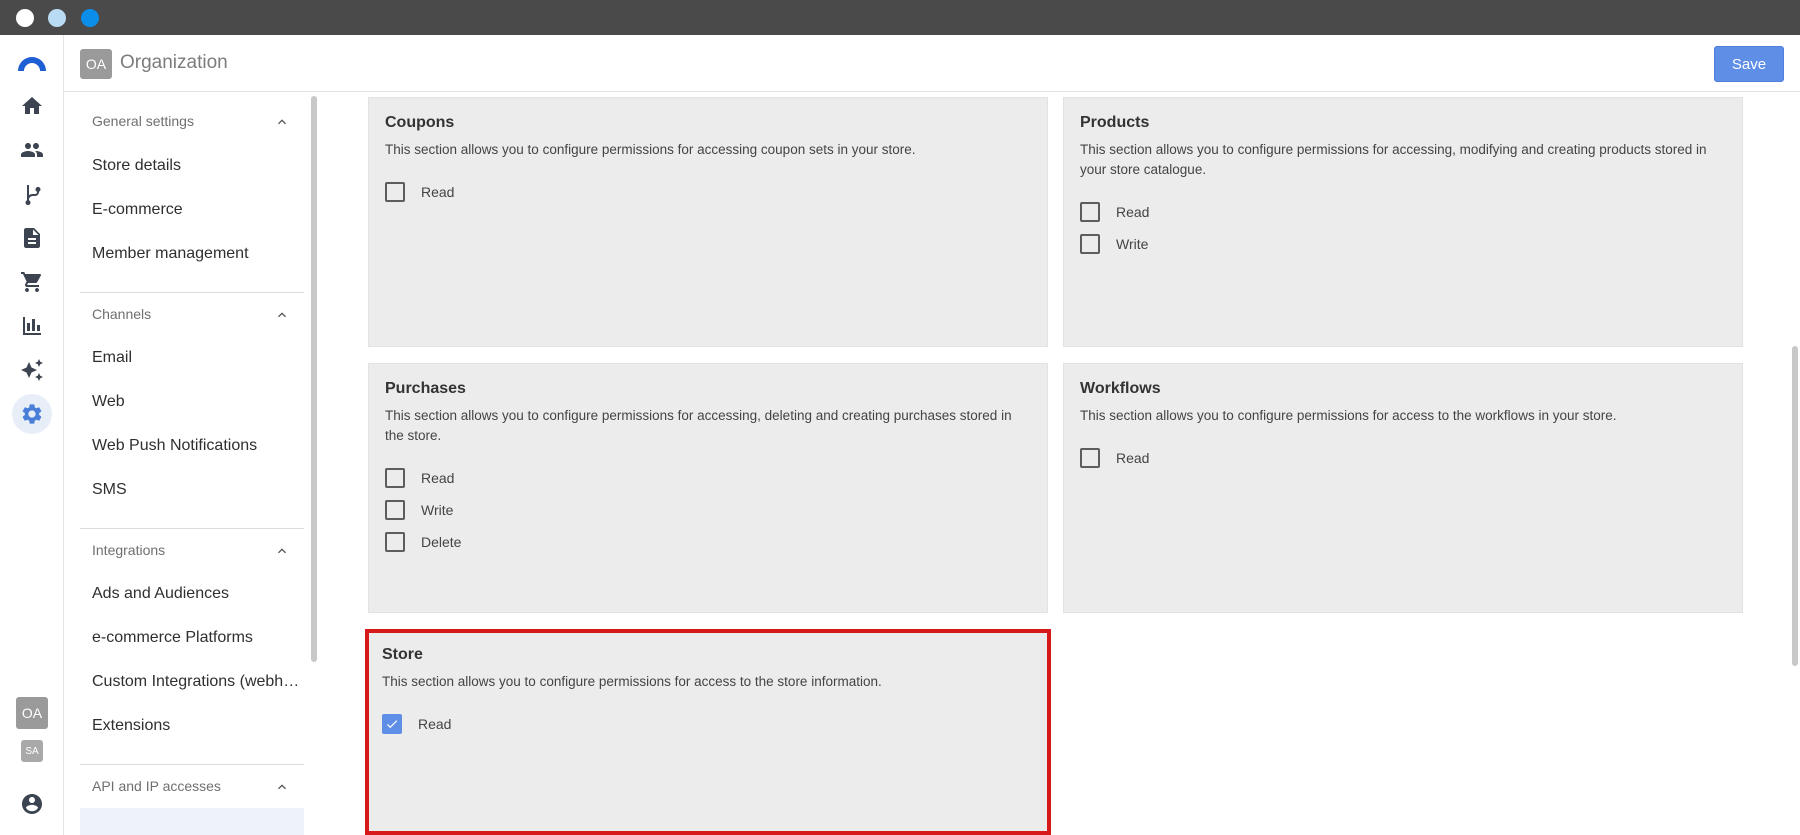  Describe the element at coordinates (90, 18) in the screenshot. I see `window-maximize-dot` at that location.